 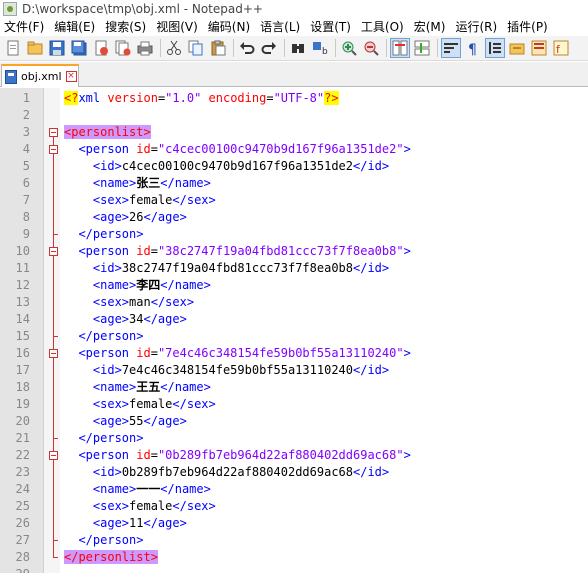 I want to click on menu-item-8: 宏(M), so click(x=430, y=27).